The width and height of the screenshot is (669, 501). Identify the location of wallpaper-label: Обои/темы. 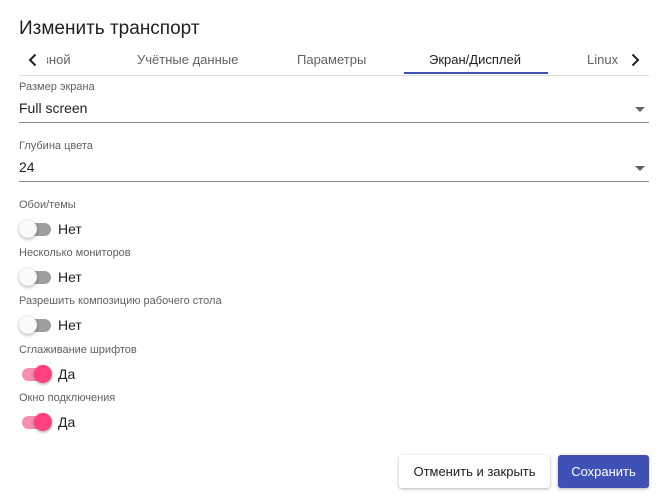
(47, 205).